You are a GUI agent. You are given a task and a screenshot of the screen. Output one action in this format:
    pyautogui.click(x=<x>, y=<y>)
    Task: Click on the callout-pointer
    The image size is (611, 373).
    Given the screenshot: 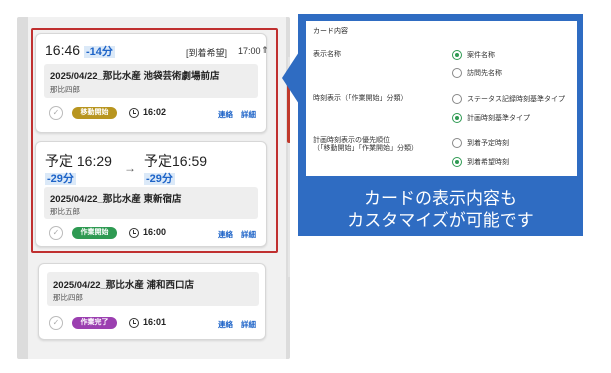 What is the action you would take?
    pyautogui.click(x=290, y=78)
    